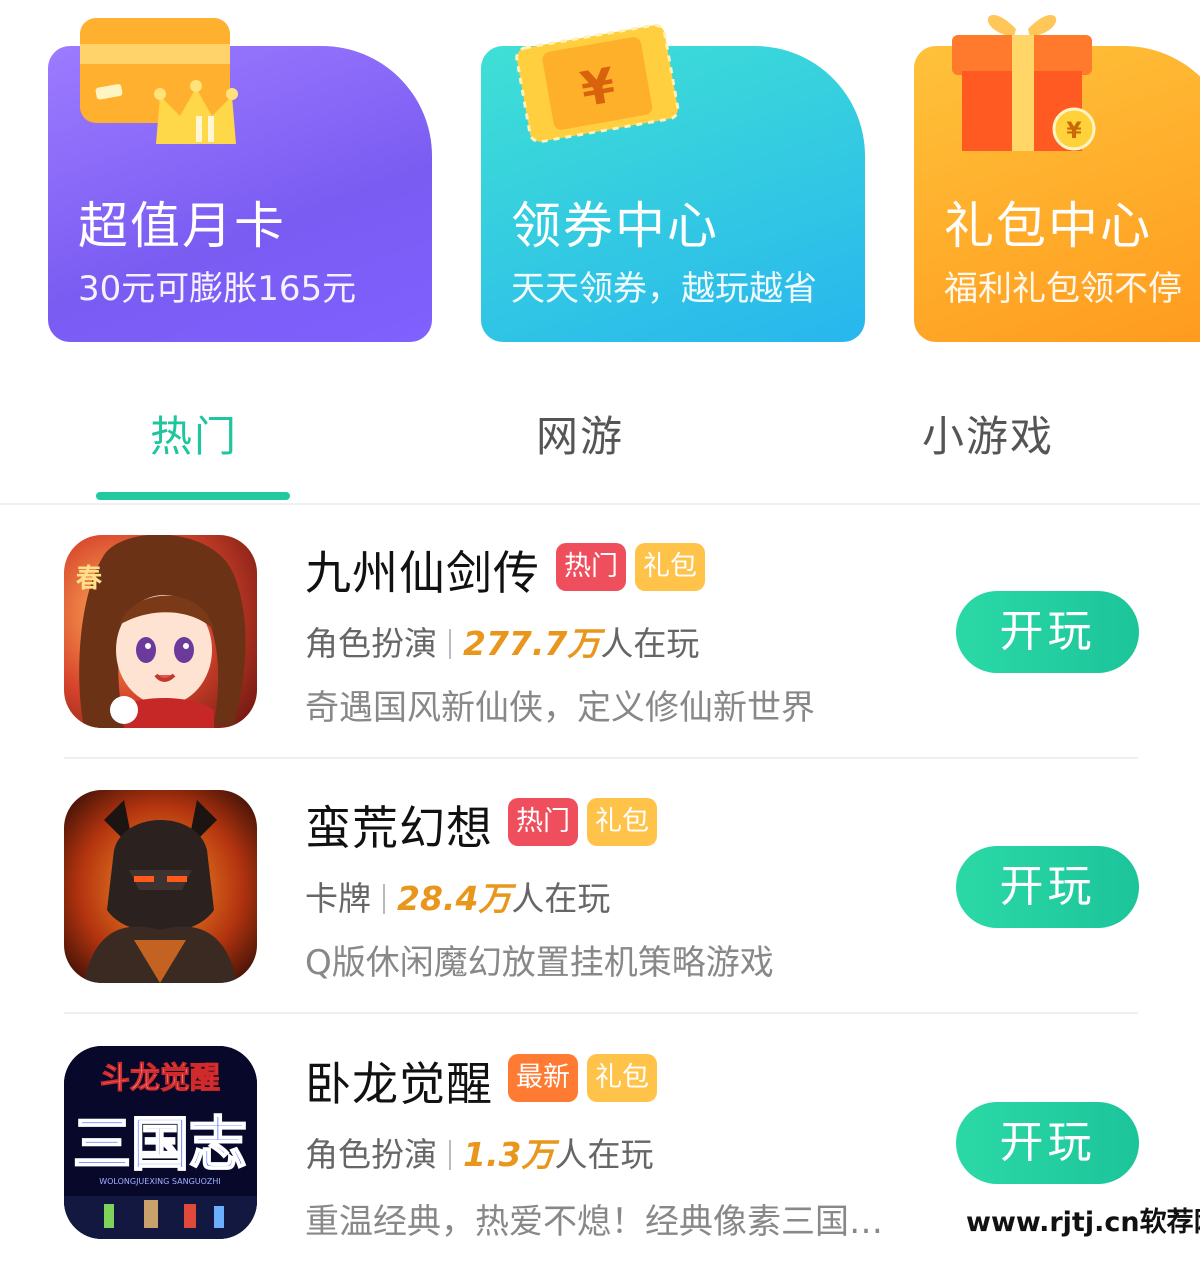 This screenshot has height=1262, width=1200. What do you see at coordinates (193, 496) in the screenshot?
I see `active-tab-indicator` at bounding box center [193, 496].